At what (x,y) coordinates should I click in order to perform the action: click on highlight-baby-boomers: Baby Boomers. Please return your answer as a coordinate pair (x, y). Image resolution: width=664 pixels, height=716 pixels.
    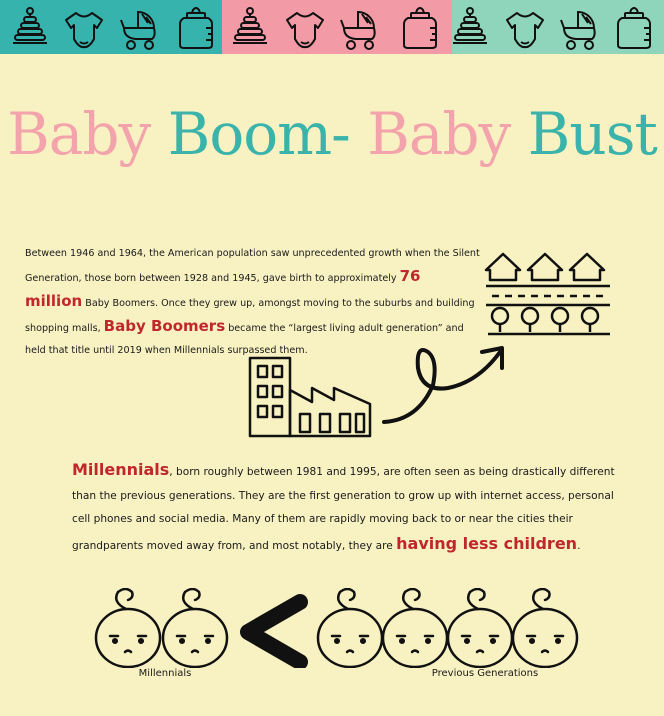
    Looking at the image, I should click on (164, 326).